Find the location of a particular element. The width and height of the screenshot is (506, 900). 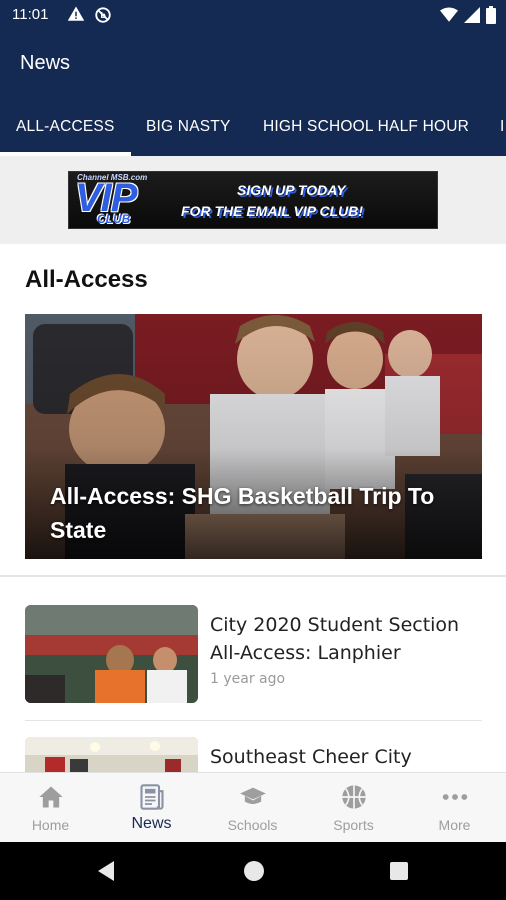

back-icon is located at coordinates (106, 871).